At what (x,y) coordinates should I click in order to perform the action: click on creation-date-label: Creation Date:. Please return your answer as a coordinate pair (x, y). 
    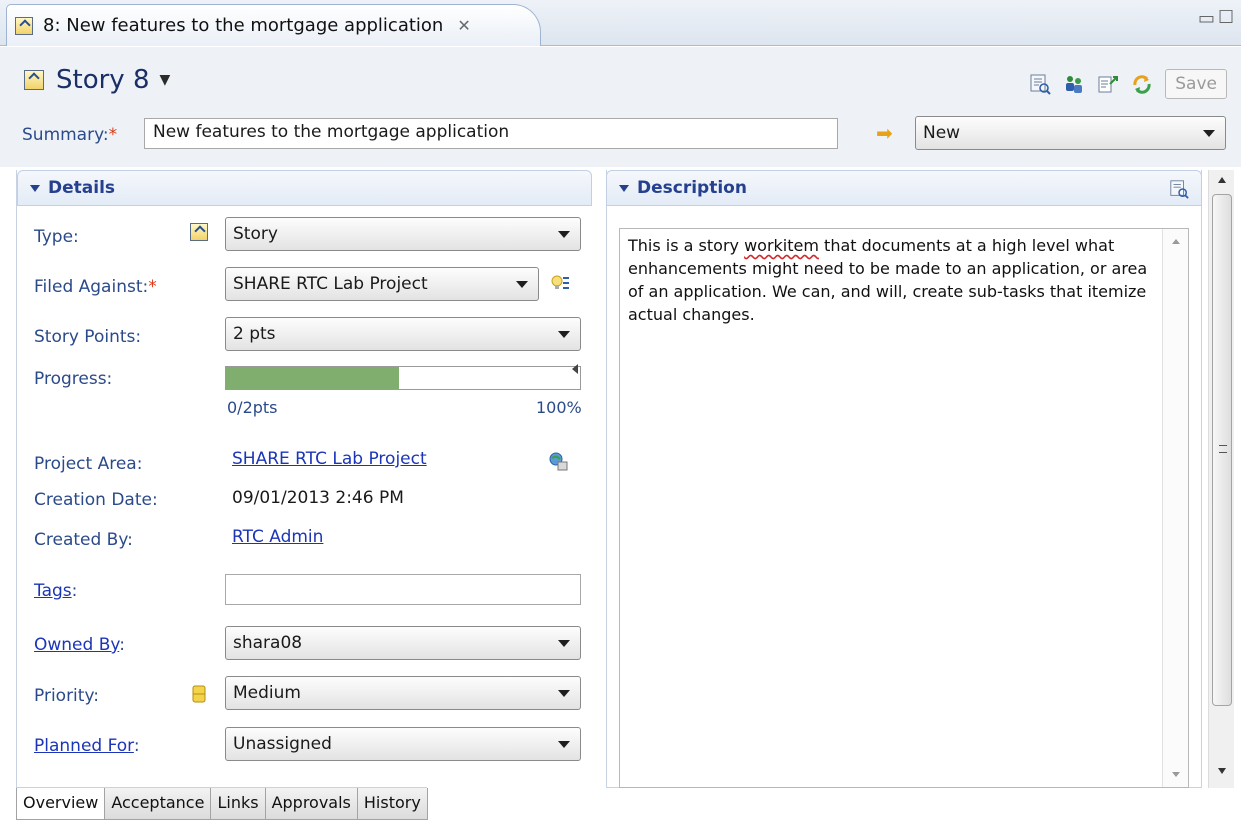
    Looking at the image, I should click on (96, 500).